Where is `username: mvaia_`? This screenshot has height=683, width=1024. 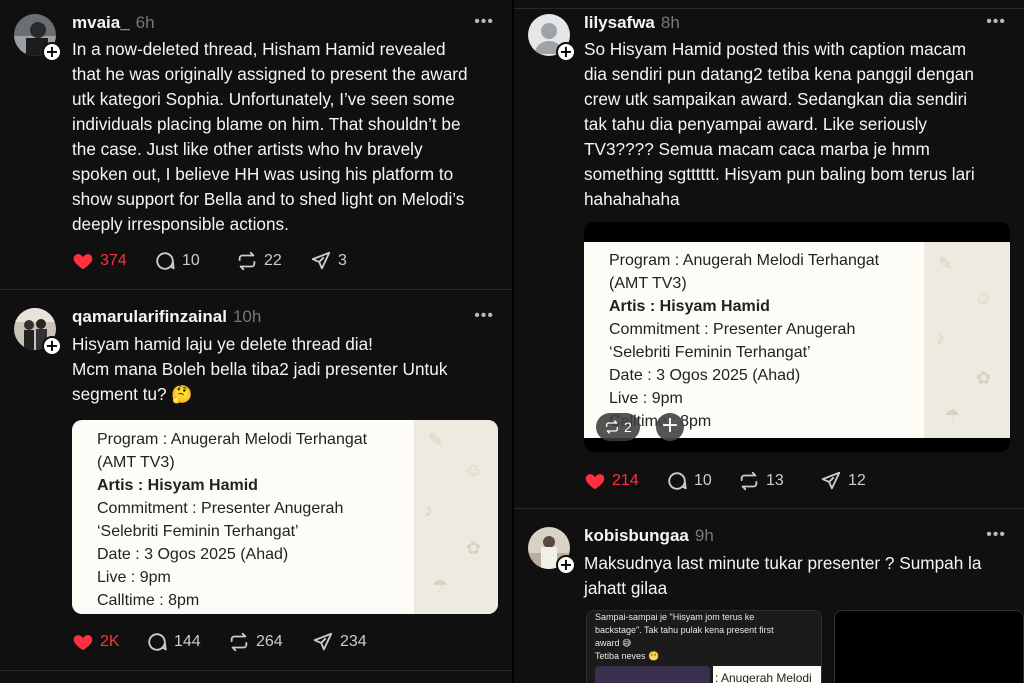 username: mvaia_ is located at coordinates (101, 22).